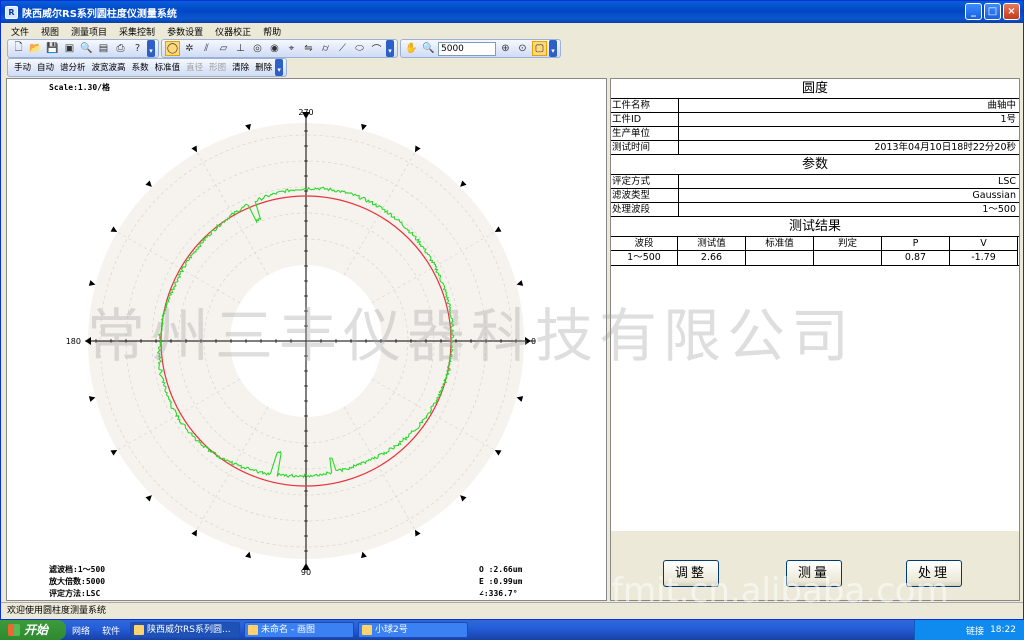 The height and width of the screenshot is (640, 1024). What do you see at coordinates (975, 630) in the screenshot?
I see `tray-links: 链接` at bounding box center [975, 630].